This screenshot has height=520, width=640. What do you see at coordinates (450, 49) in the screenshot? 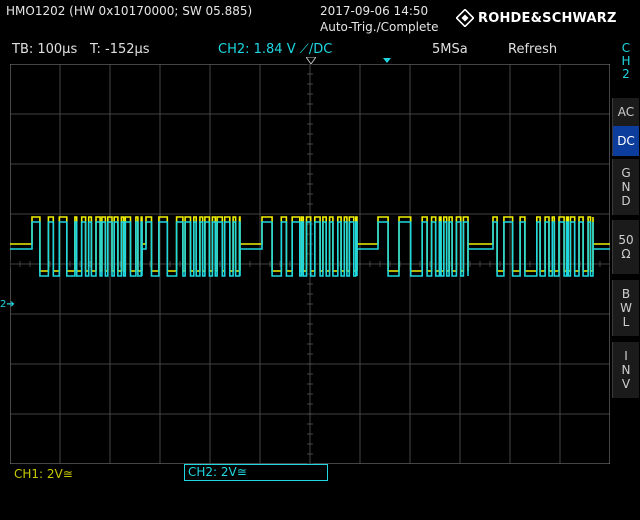
I see `sample-rate-readout: 5MSa` at bounding box center [450, 49].